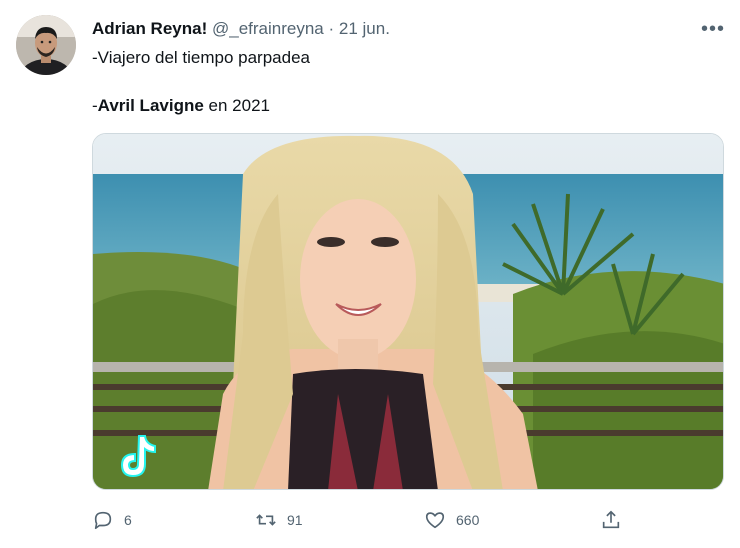 Image resolution: width=740 pixels, height=548 pixels. I want to click on tweet-text-line-2: -Avril Lavigne en 2021, so click(181, 106).